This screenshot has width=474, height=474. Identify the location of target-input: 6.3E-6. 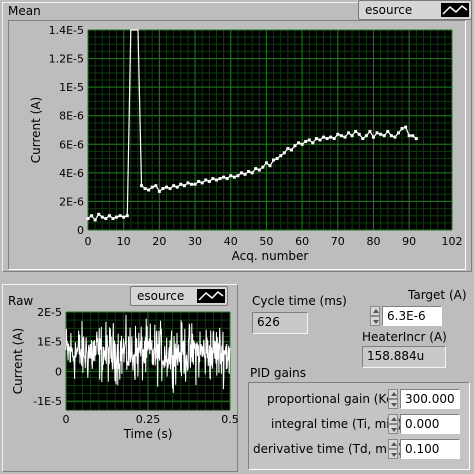
(412, 316).